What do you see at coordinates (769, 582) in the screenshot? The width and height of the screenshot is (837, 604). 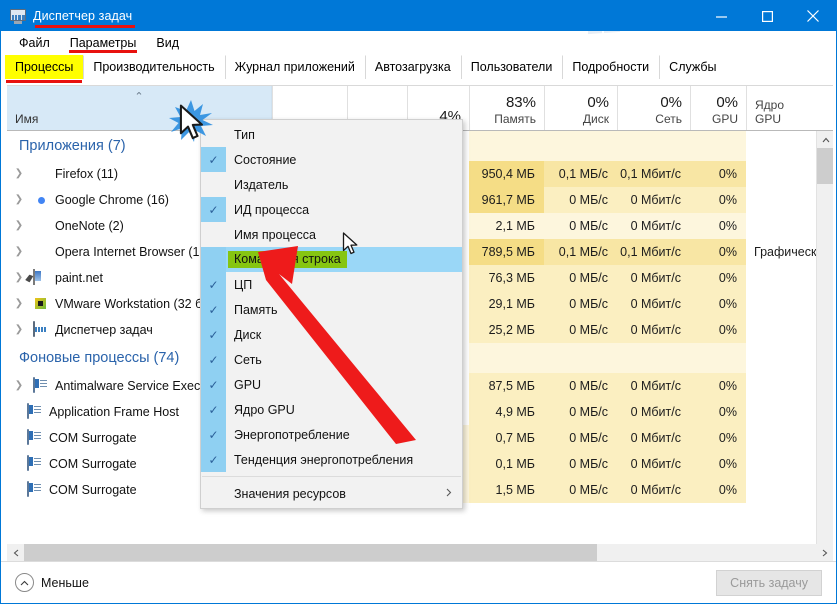 I see `end-task-button: Снять задачу` at bounding box center [769, 582].